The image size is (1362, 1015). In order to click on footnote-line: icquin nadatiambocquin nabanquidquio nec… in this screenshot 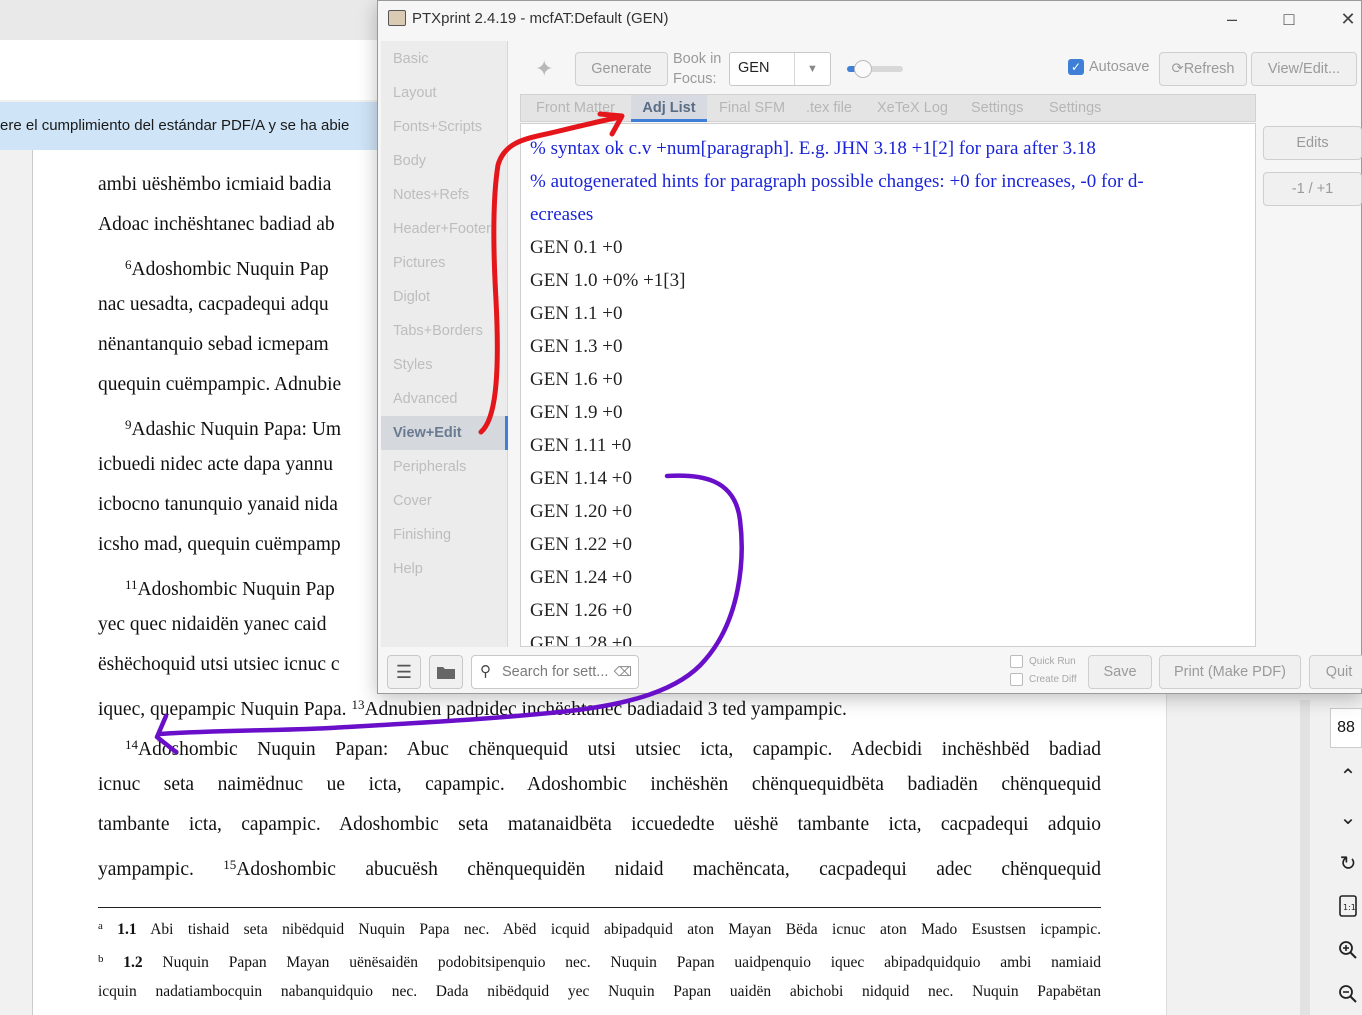, I will do `click(599, 991)`.